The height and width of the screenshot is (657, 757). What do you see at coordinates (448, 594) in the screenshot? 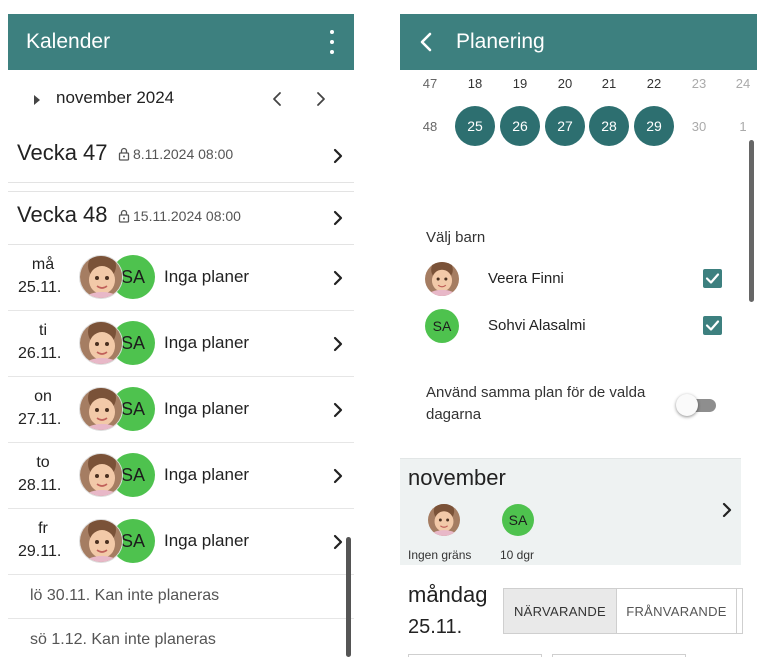
I see `day-weekday: måndag` at bounding box center [448, 594].